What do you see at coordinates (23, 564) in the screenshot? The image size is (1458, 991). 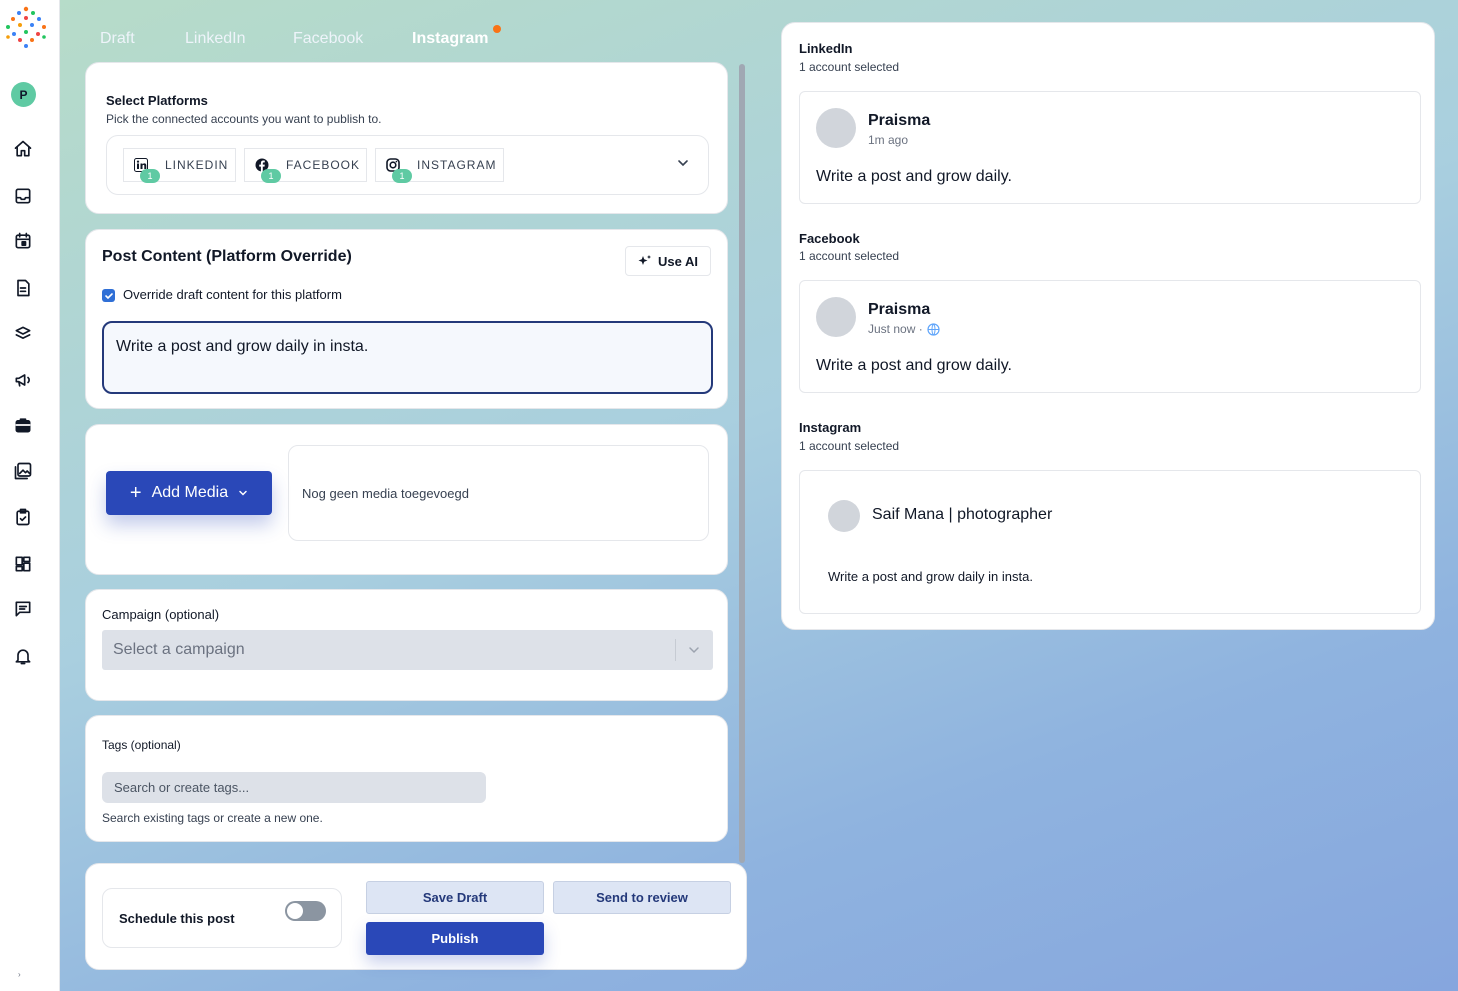 I see `dashboard-icon` at bounding box center [23, 564].